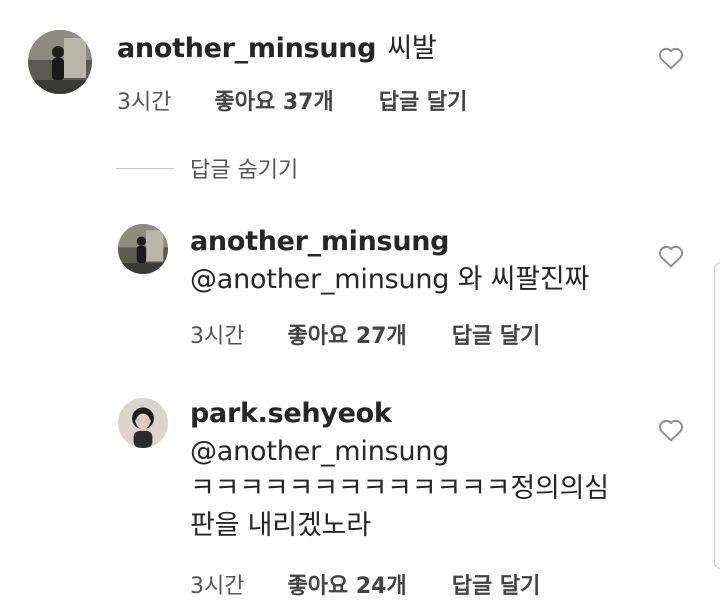  Describe the element at coordinates (144, 102) in the screenshot. I see `comment-time: 3시간` at that location.